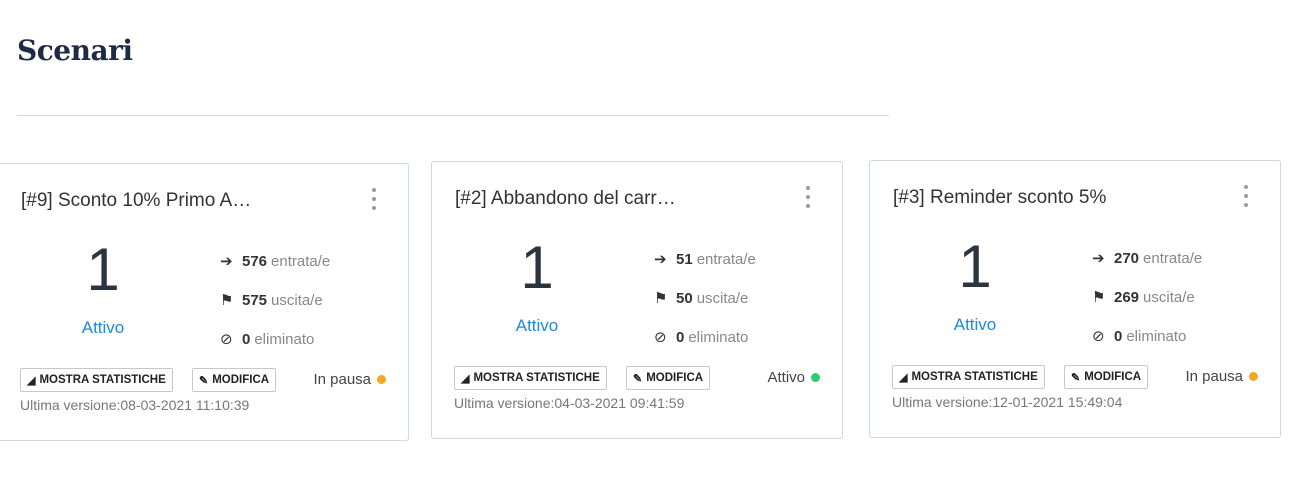  What do you see at coordinates (1127, 258) in the screenshot?
I see `entered-value: 270` at bounding box center [1127, 258].